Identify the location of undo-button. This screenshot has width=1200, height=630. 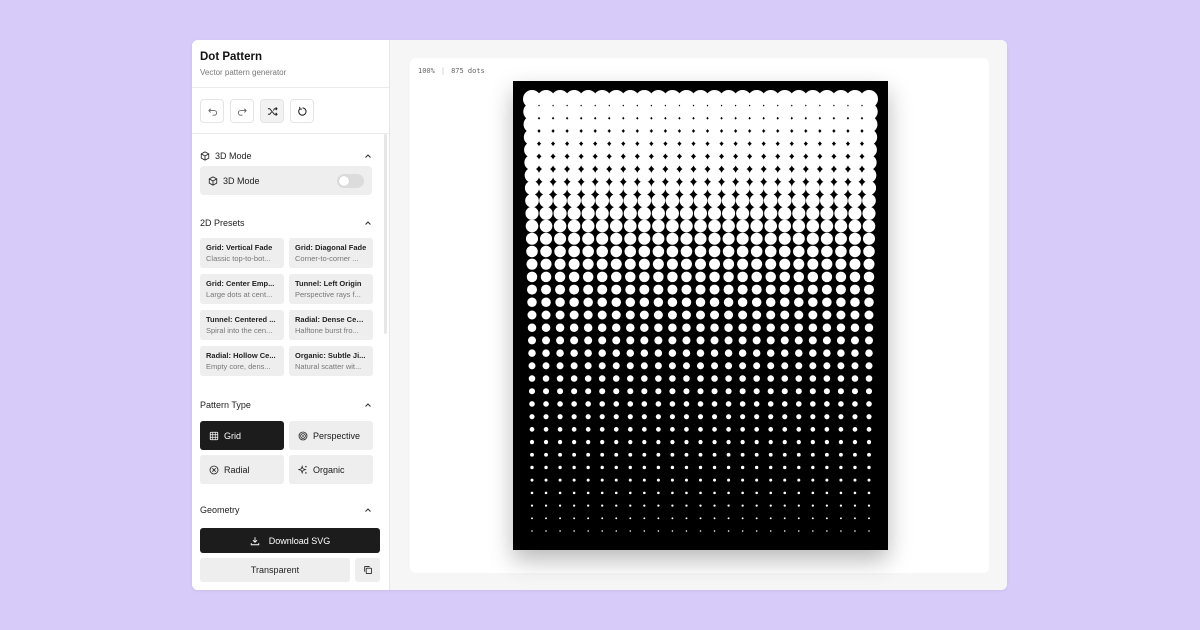
(212, 111).